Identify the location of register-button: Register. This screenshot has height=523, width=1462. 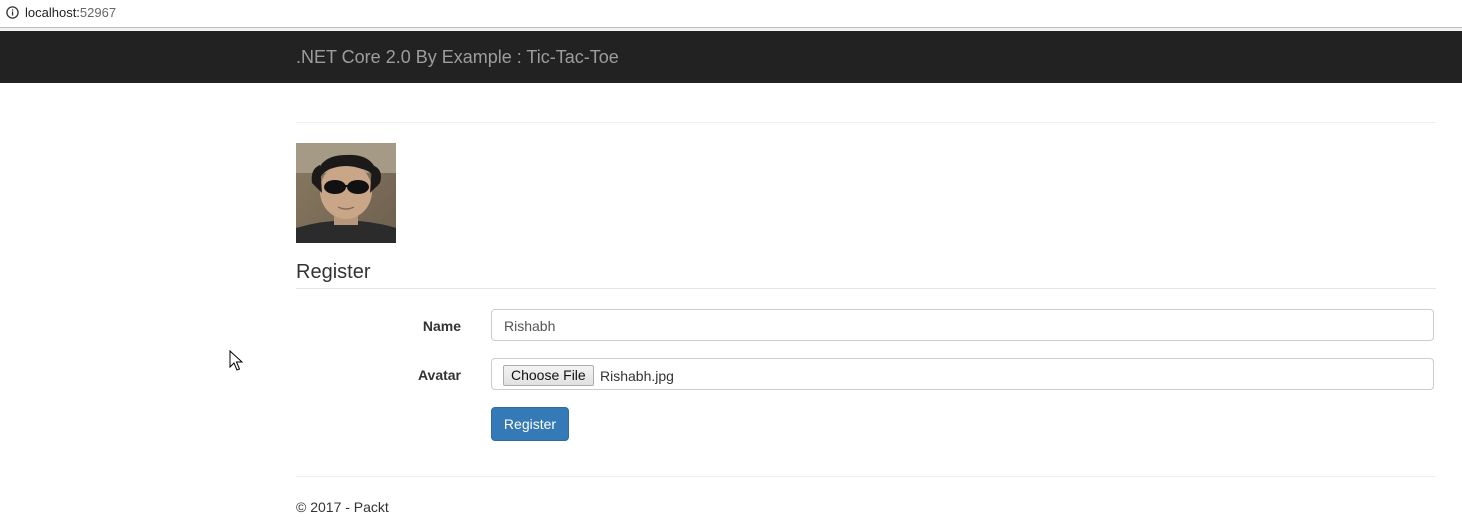
(530, 424).